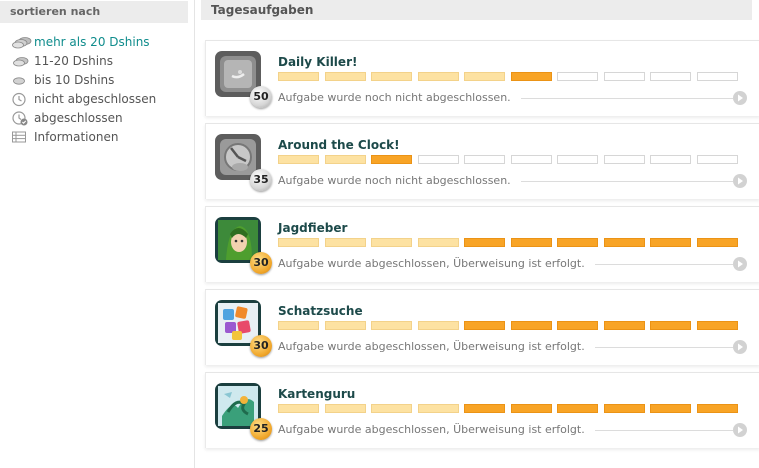 This screenshot has width=759, height=468. Describe the element at coordinates (261, 180) in the screenshot. I see `reward-badge: 35` at that location.